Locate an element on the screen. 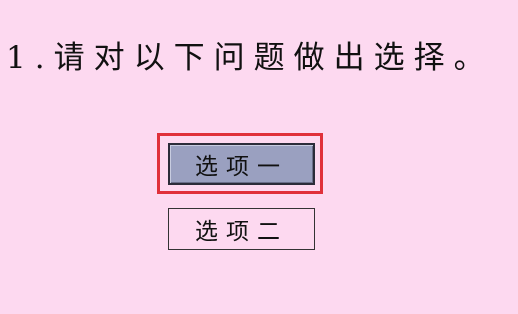 This screenshot has height=314, width=518. option-2-button: 选项二 is located at coordinates (241, 229).